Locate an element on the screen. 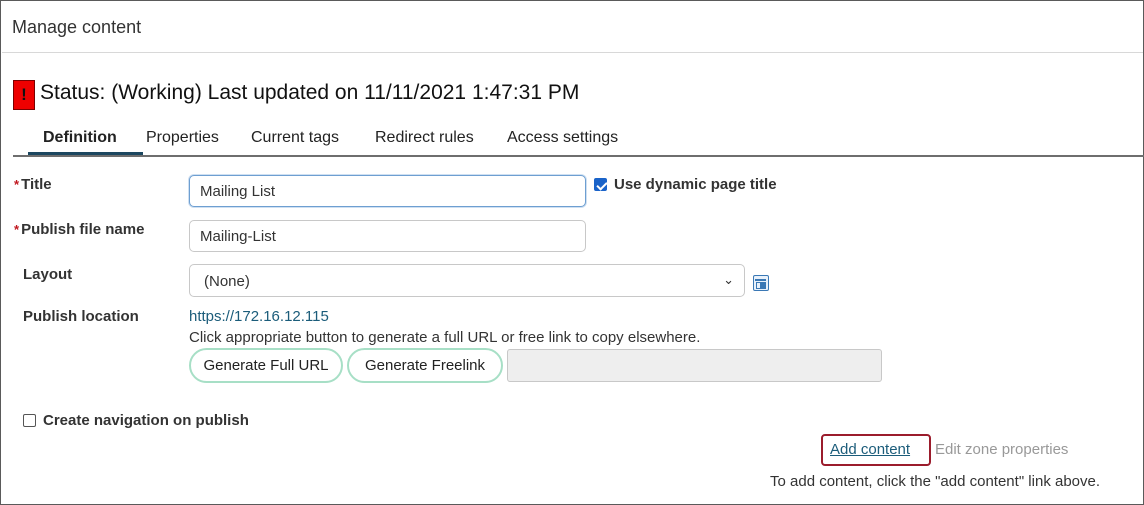  publish-file-name-input is located at coordinates (387, 236).